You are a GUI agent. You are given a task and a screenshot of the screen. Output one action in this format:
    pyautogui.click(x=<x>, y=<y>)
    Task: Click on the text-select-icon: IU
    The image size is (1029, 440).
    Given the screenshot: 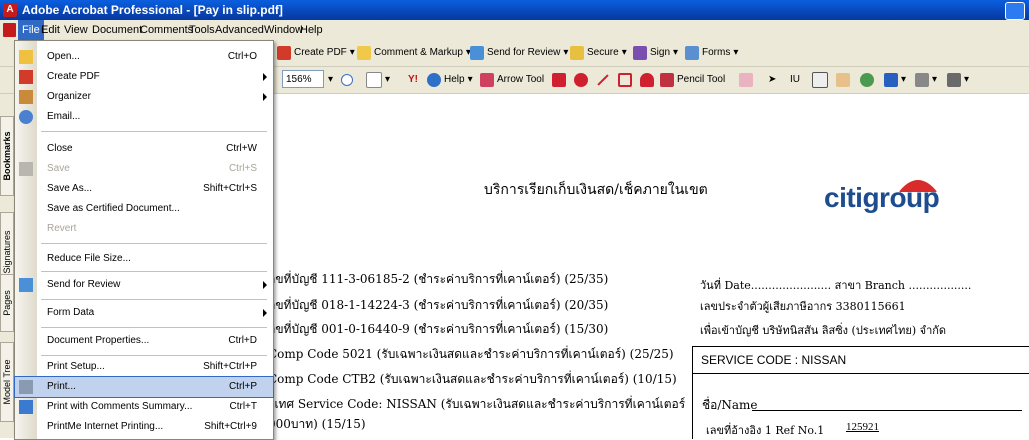 What is the action you would take?
    pyautogui.click(x=795, y=80)
    